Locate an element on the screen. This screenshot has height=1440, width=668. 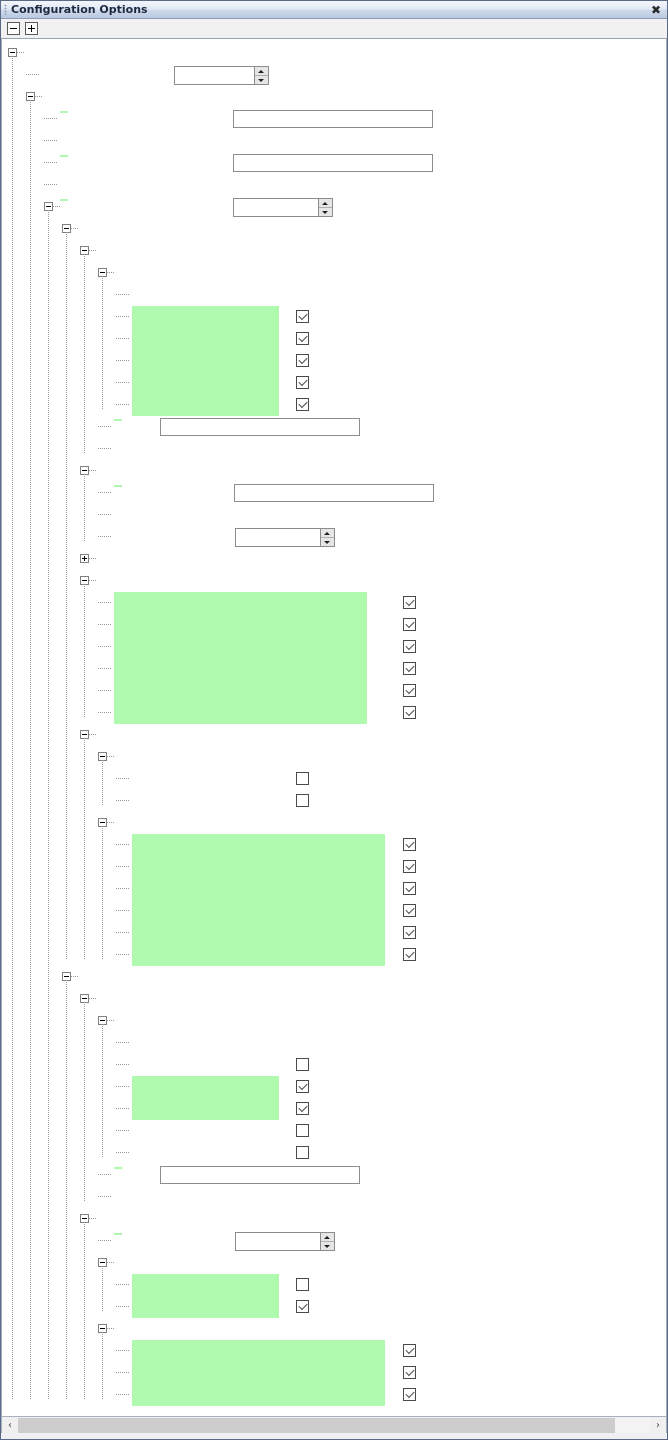
horizontal-scrollbar: ‹ › is located at coordinates (334, 1424).